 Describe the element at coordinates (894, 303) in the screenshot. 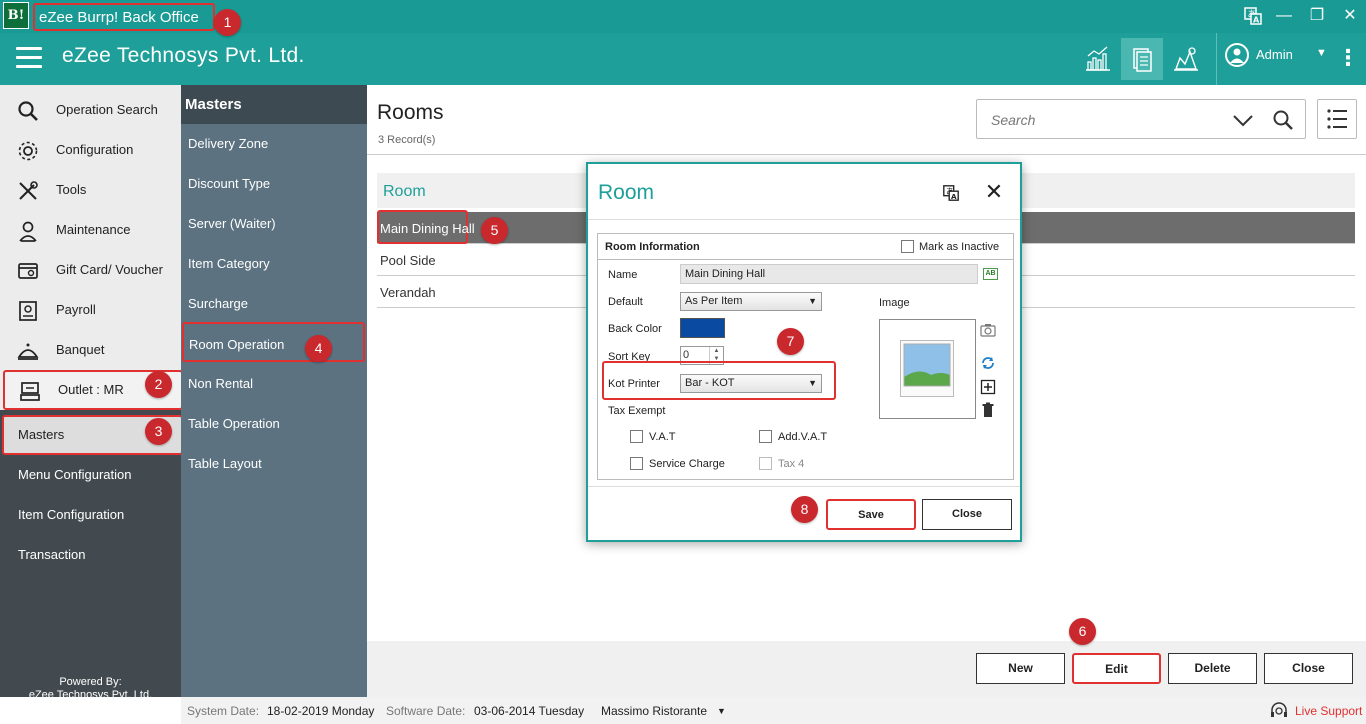

I see `image-label: Image` at that location.